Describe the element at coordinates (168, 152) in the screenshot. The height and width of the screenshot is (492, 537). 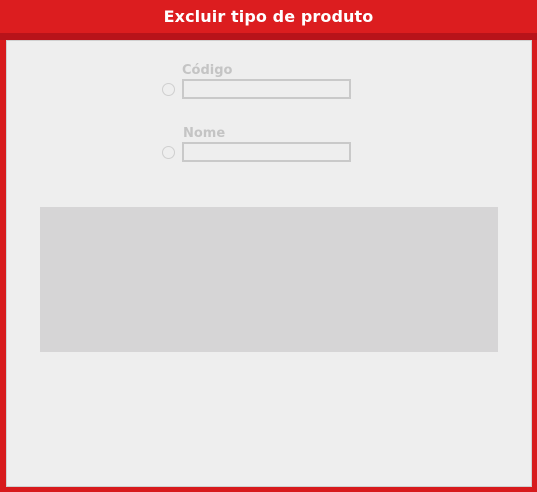
I see `radio-nome` at that location.